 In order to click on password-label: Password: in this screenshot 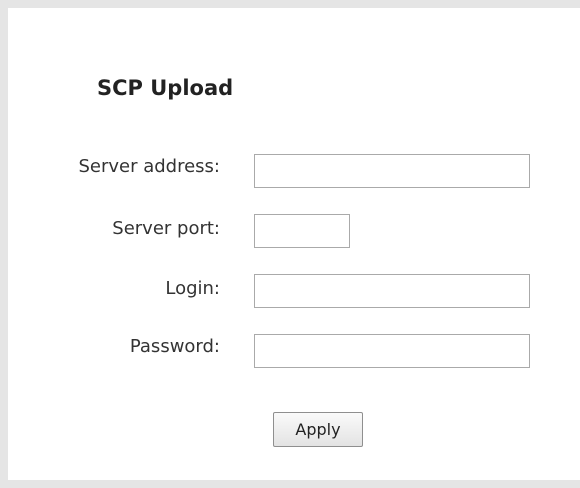, I will do `click(174, 346)`.